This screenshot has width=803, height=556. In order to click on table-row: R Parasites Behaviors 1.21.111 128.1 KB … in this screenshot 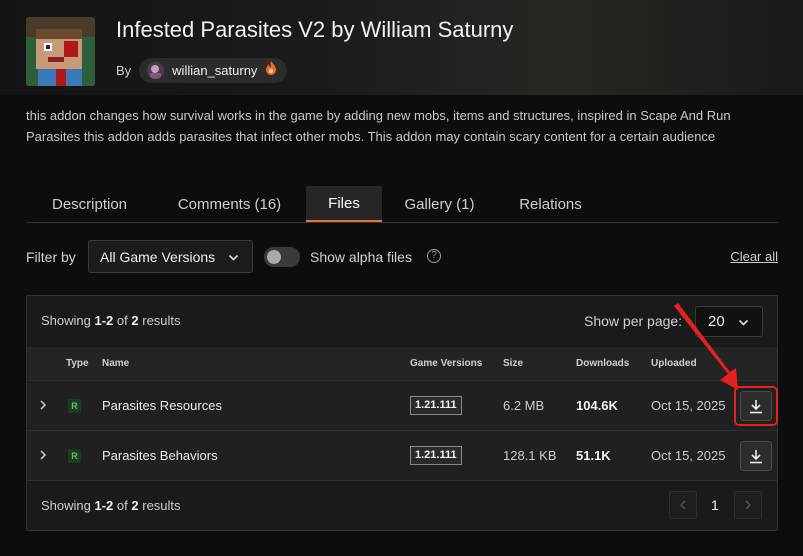, I will do `click(402, 455)`.